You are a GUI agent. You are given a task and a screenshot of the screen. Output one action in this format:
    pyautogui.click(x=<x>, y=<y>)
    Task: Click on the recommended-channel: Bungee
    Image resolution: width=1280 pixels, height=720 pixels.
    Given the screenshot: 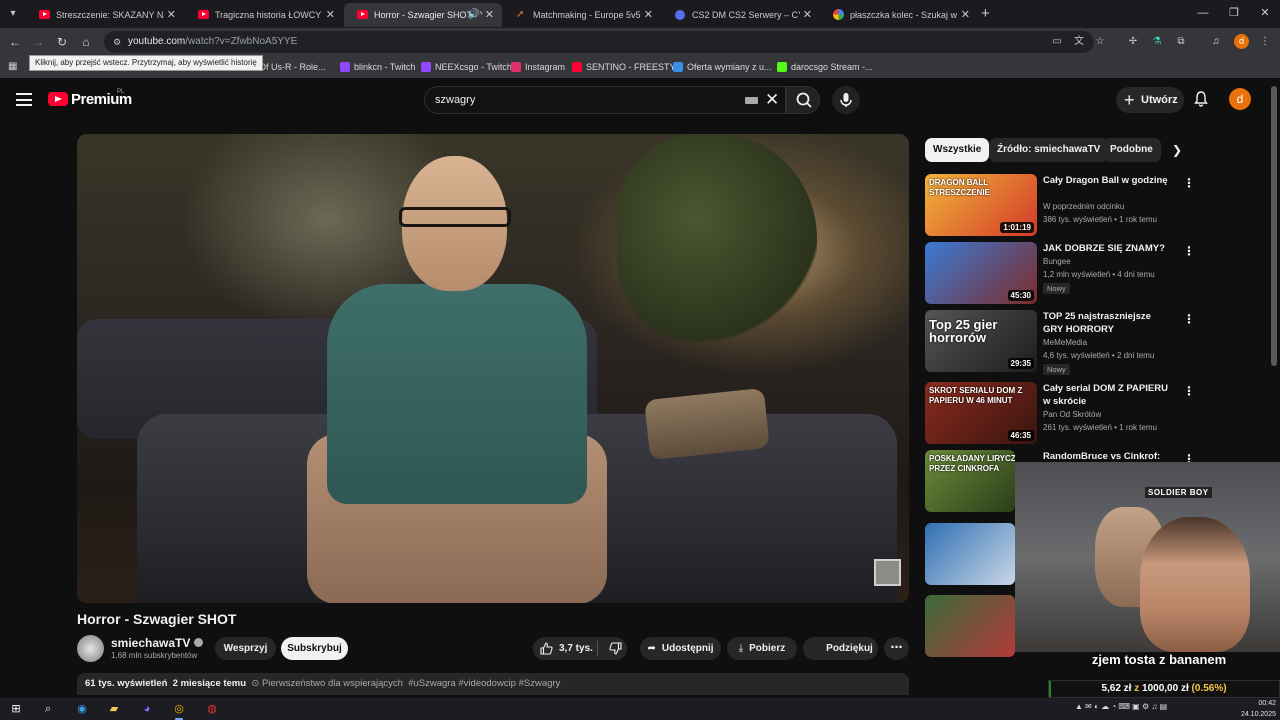 What is the action you would take?
    pyautogui.click(x=1057, y=261)
    